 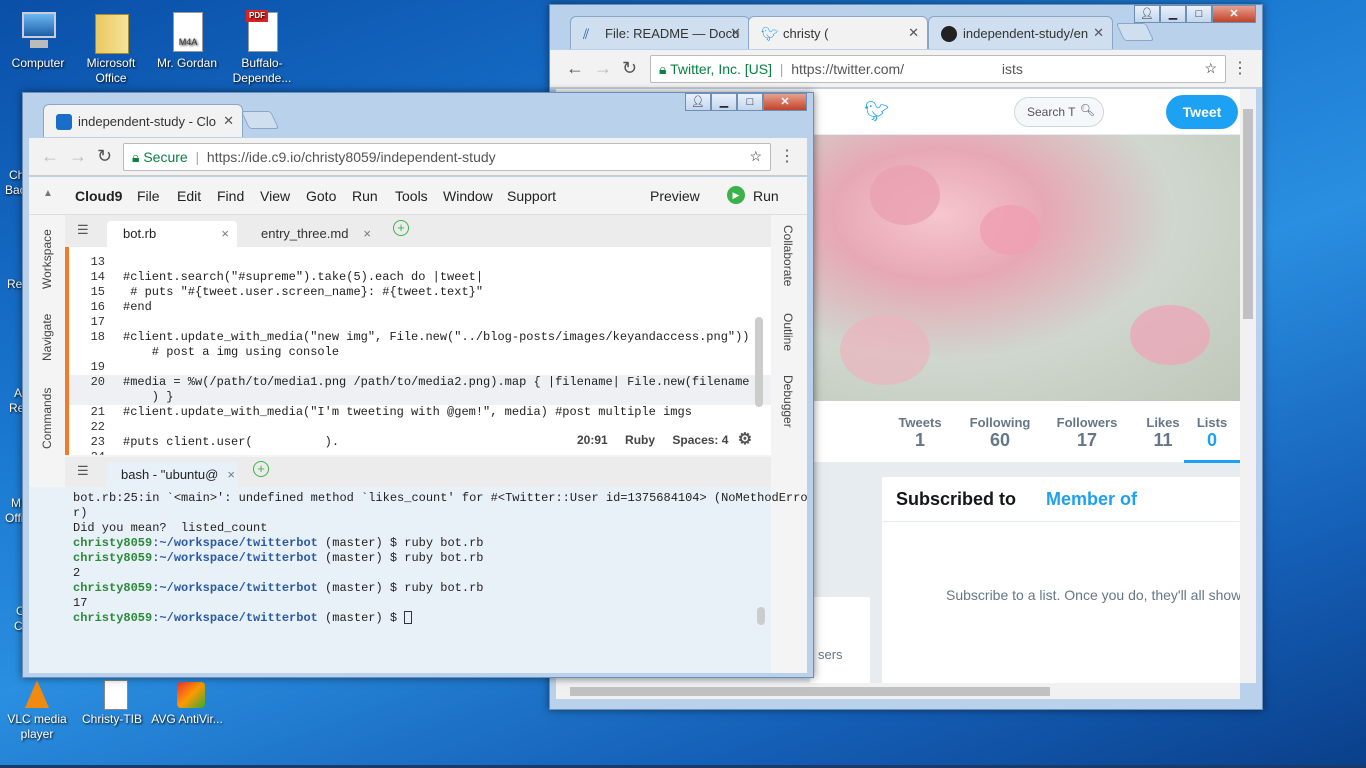 I want to click on desktop-icon-christy-tib: Christy-TIB, so click(x=112, y=703).